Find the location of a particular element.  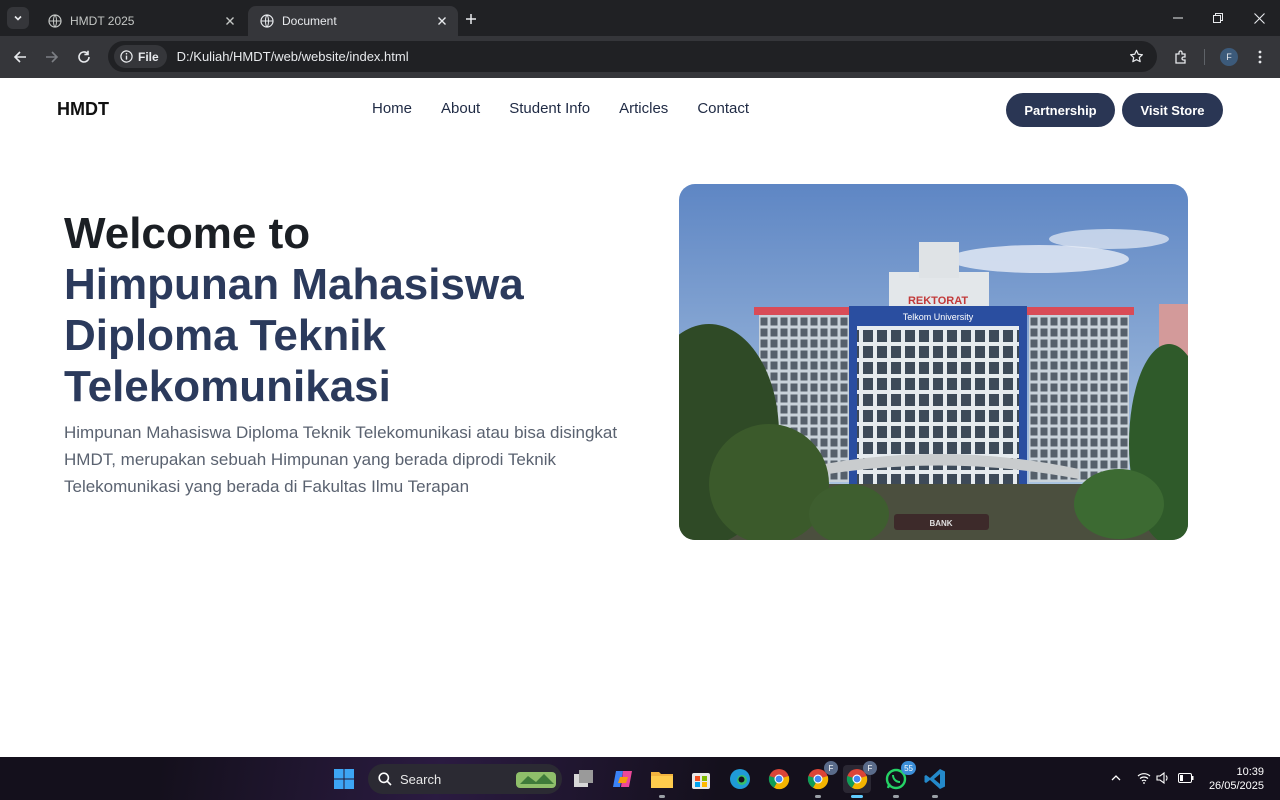

store-app is located at coordinates (701, 779).